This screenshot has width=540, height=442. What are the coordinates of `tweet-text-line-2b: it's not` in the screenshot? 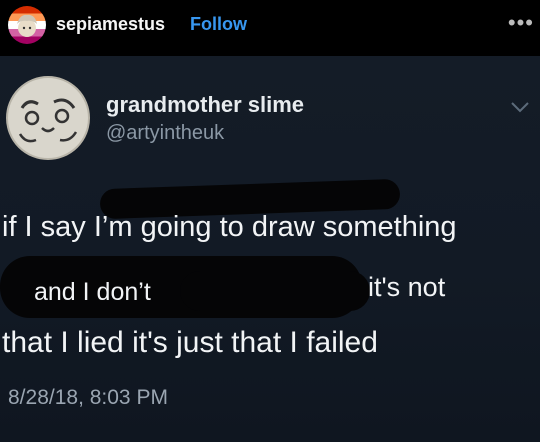 It's located at (407, 287).